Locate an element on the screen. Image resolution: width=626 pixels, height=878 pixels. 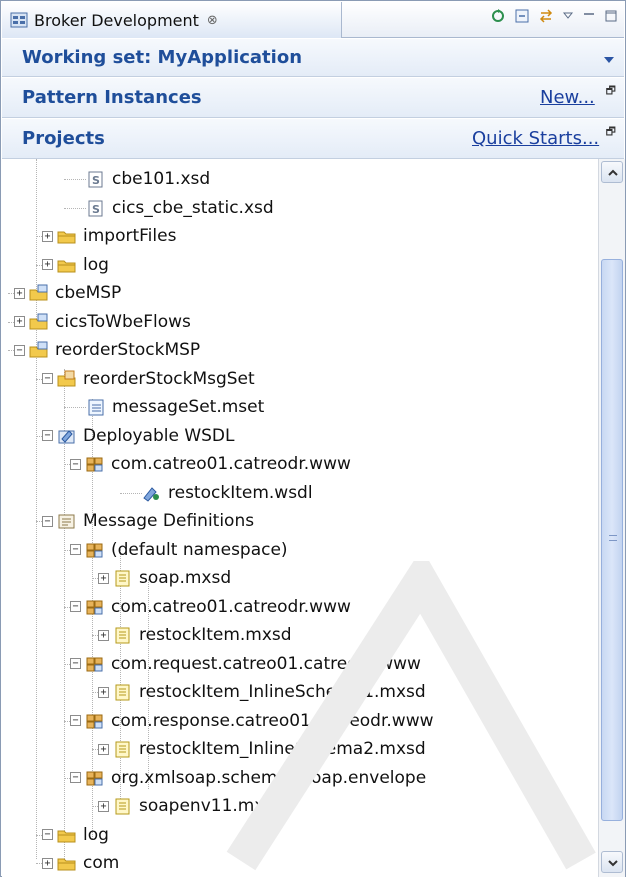
message-set-folder-icon is located at coordinates (66, 378).